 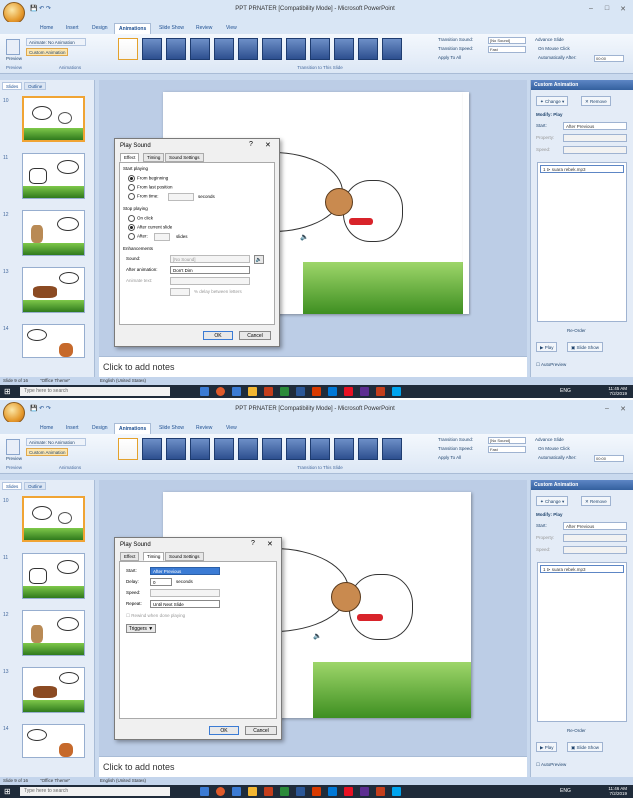 I want to click on delay-letters-field, so click(x=180, y=292).